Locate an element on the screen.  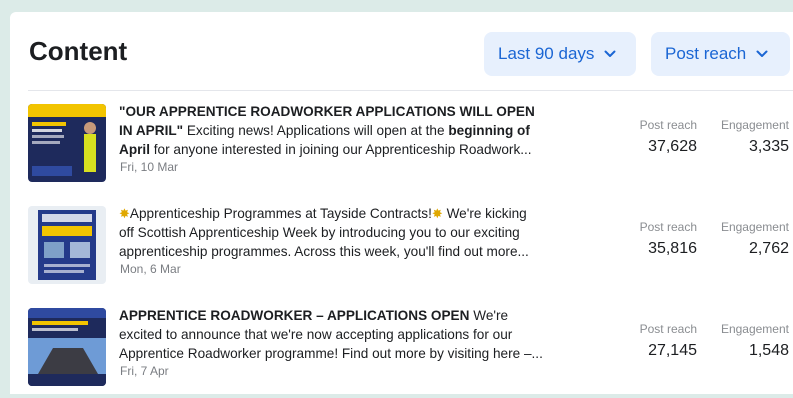
post-date: Mon, 6 Mar is located at coordinates (150, 269).